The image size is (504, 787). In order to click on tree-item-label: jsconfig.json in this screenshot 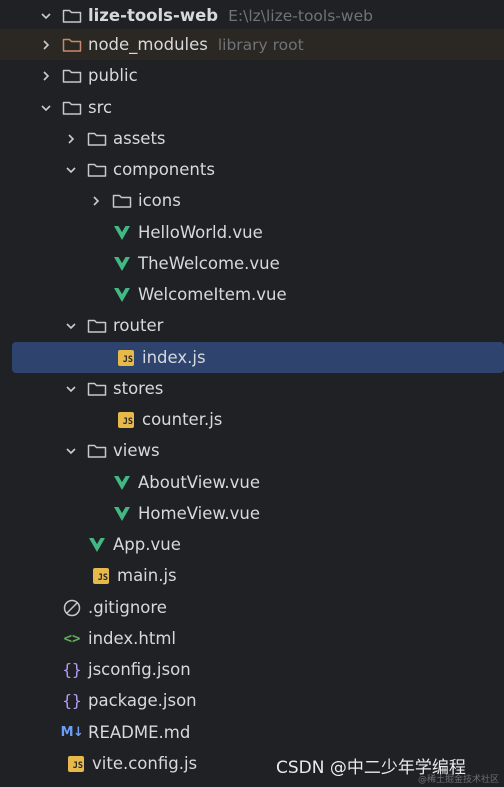, I will do `click(139, 669)`.